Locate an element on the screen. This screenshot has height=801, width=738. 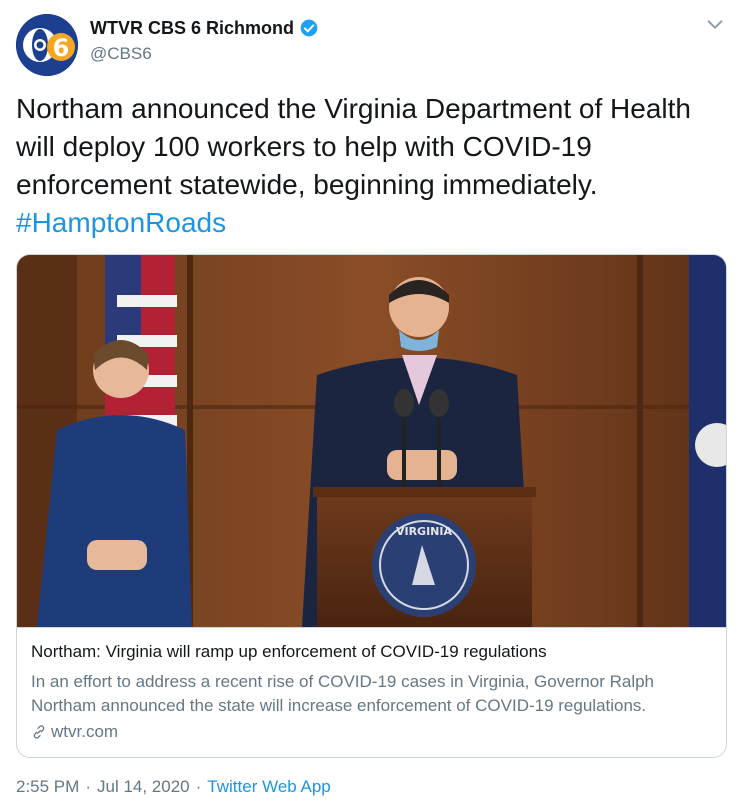
avatar: 6 is located at coordinates (47, 45).